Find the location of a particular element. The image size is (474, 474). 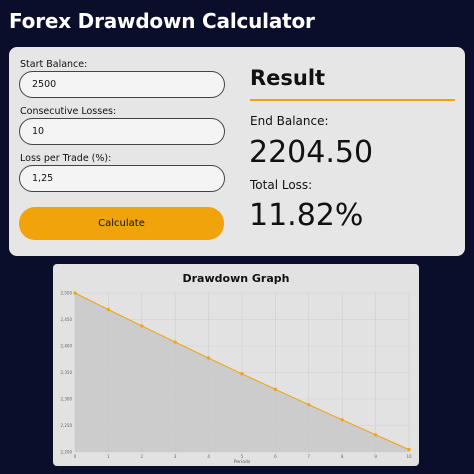

consecutive-losses-label: Consecutive Losses: is located at coordinates (68, 111).